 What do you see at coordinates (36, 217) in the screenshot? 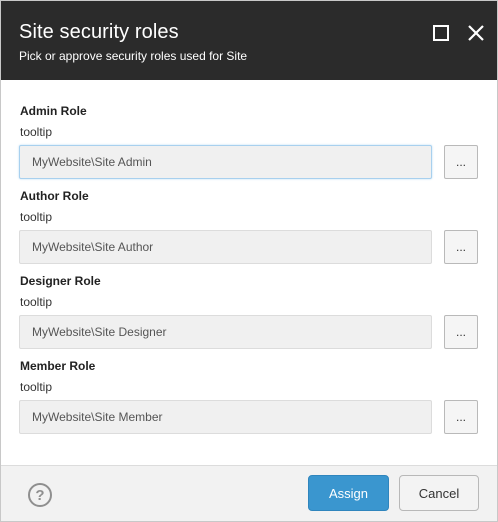
I see `author-role-tooltip: tooltip` at bounding box center [36, 217].